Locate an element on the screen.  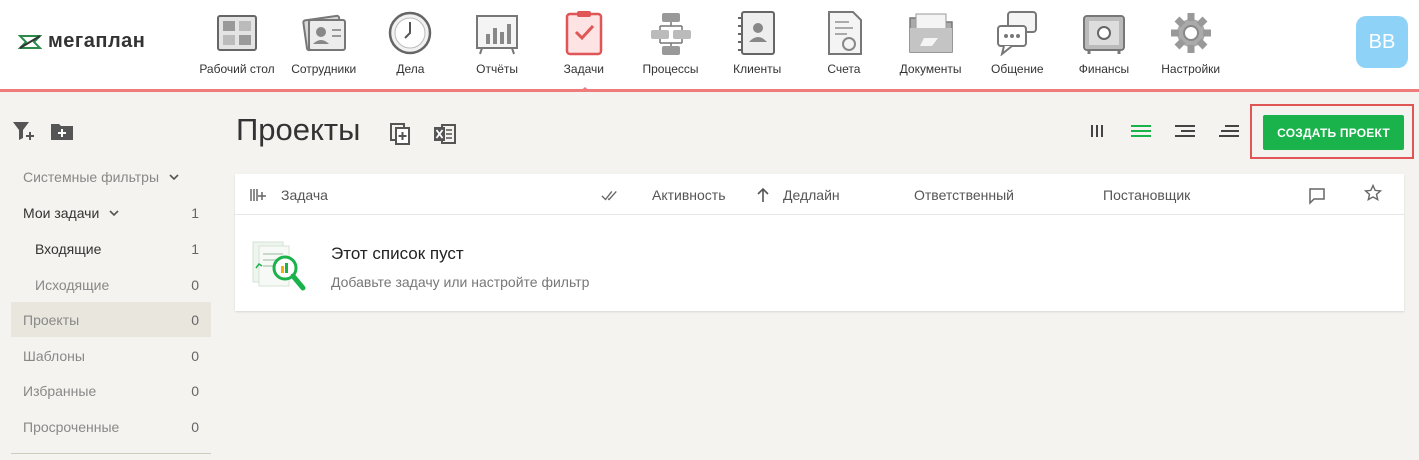
processes-icon is located at coordinates (670, 34).